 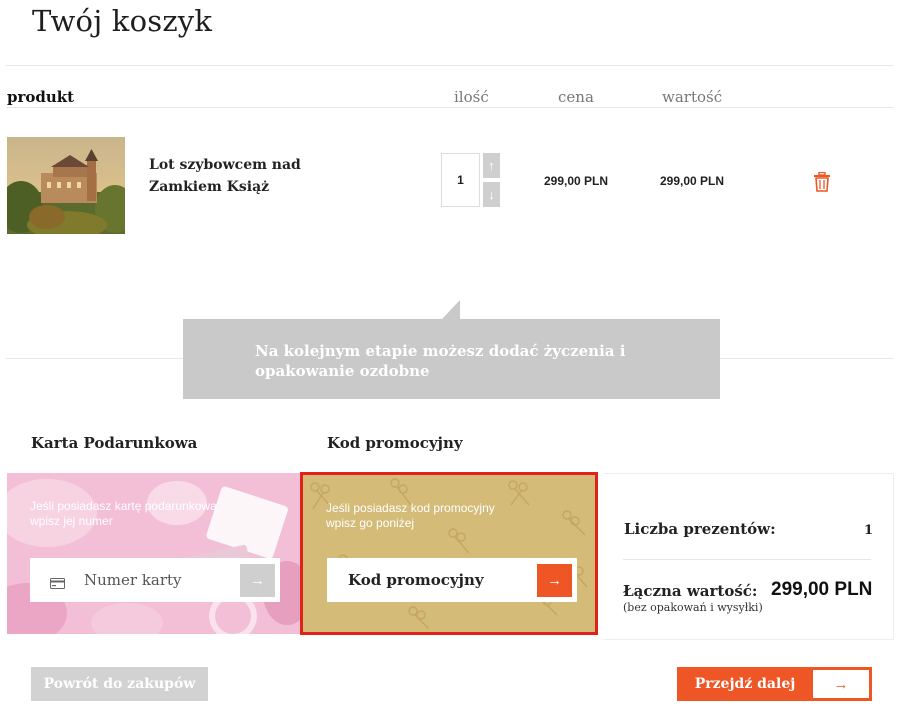 What do you see at coordinates (41, 97) in the screenshot?
I see `column-header-product: produkt` at bounding box center [41, 97].